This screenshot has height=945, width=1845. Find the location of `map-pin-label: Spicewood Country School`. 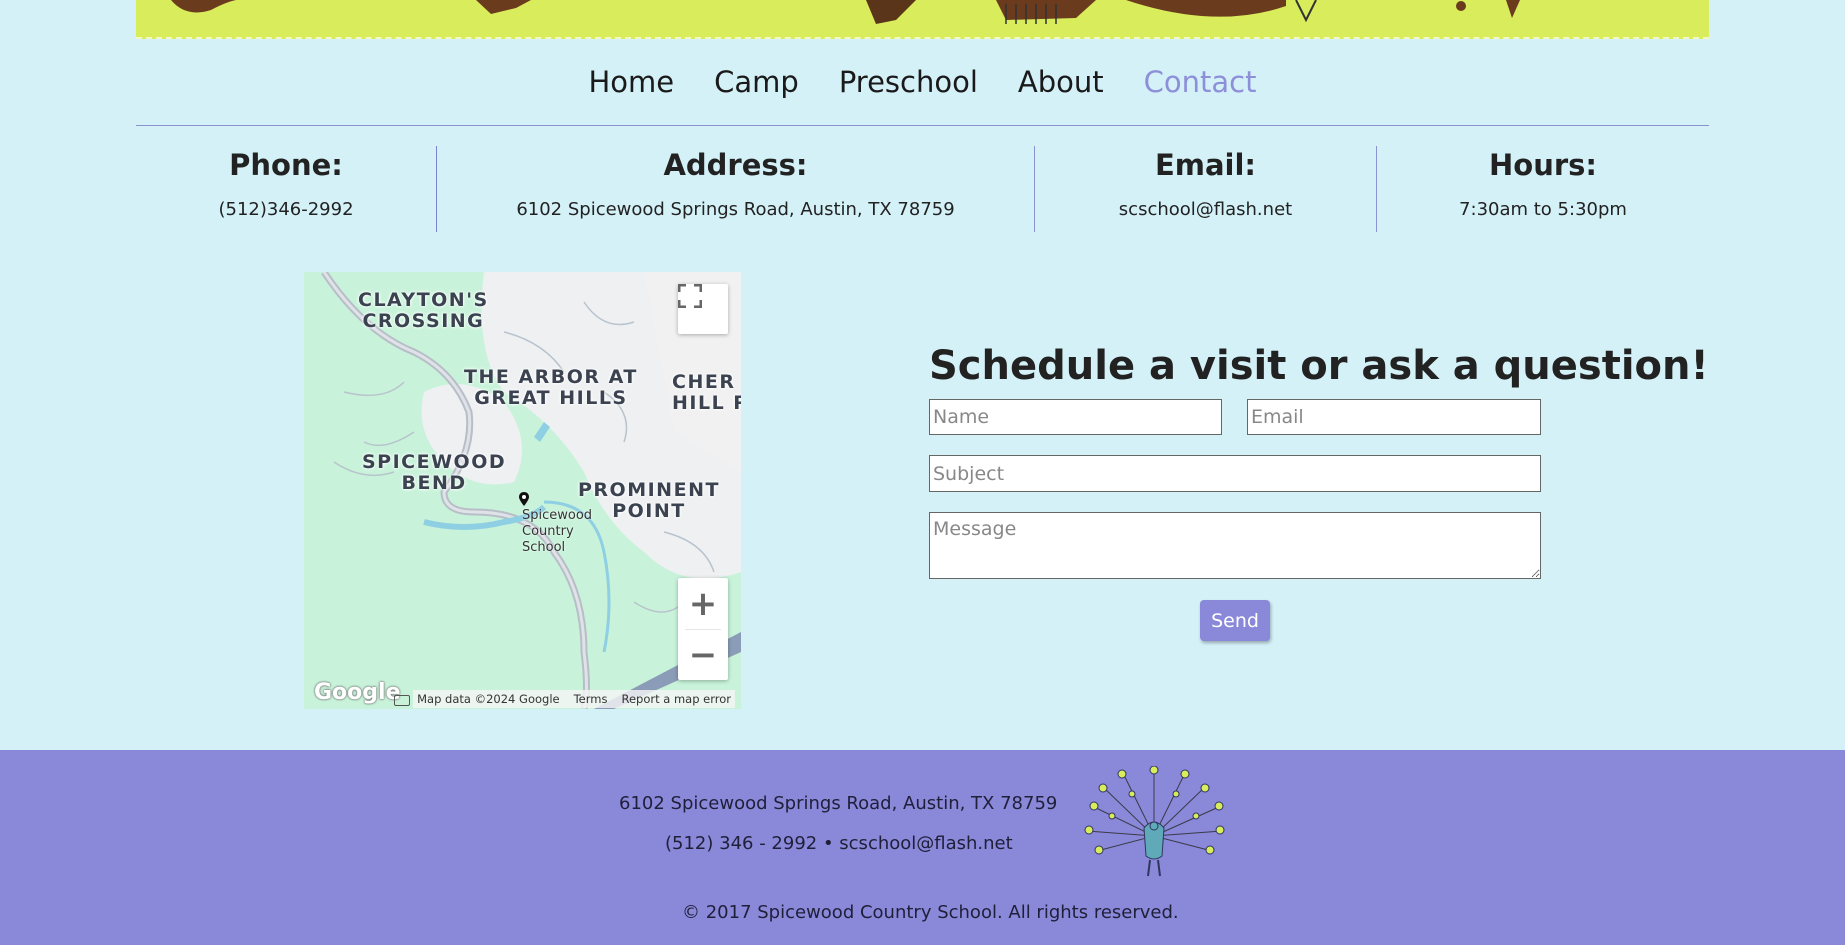

map-pin-label: Spicewood Country School is located at coordinates (557, 531).